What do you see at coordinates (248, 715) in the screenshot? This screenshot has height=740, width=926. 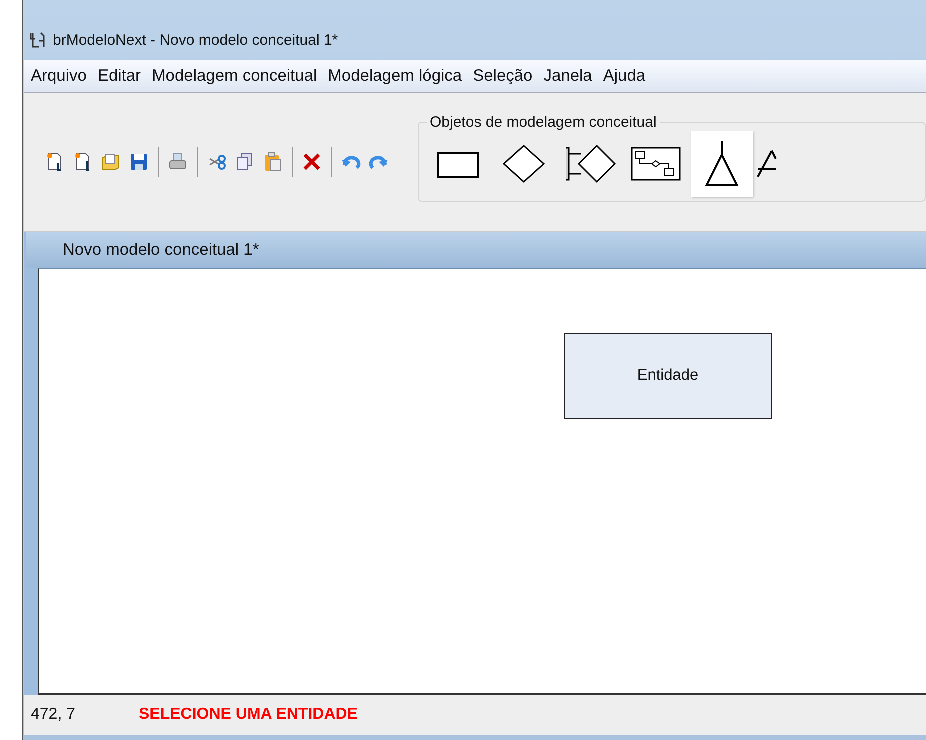 I see `status-message: SELECIONE UMA ENTIDADE` at bounding box center [248, 715].